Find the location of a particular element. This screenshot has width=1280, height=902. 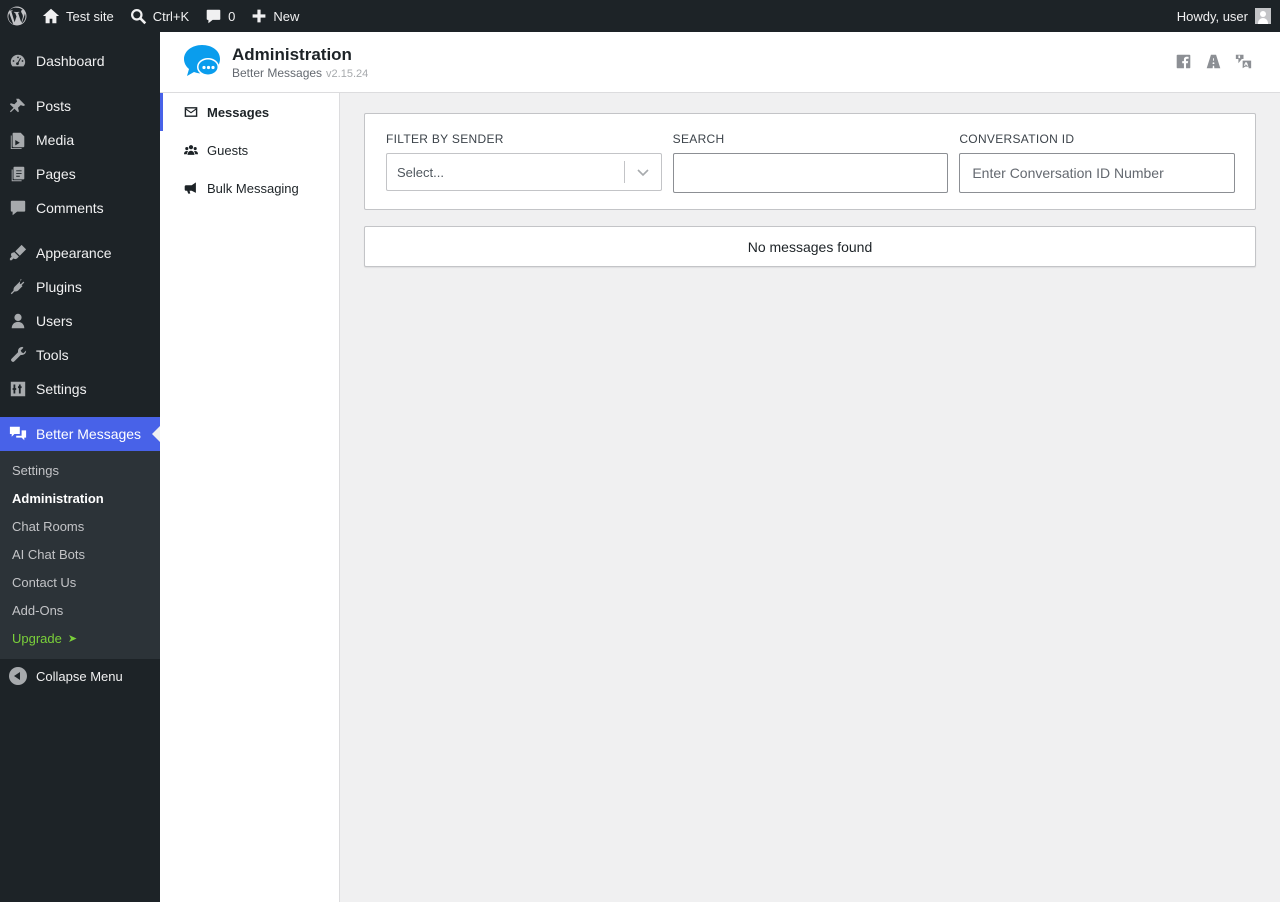

sidebar-item-comments: Comments is located at coordinates (80, 208).